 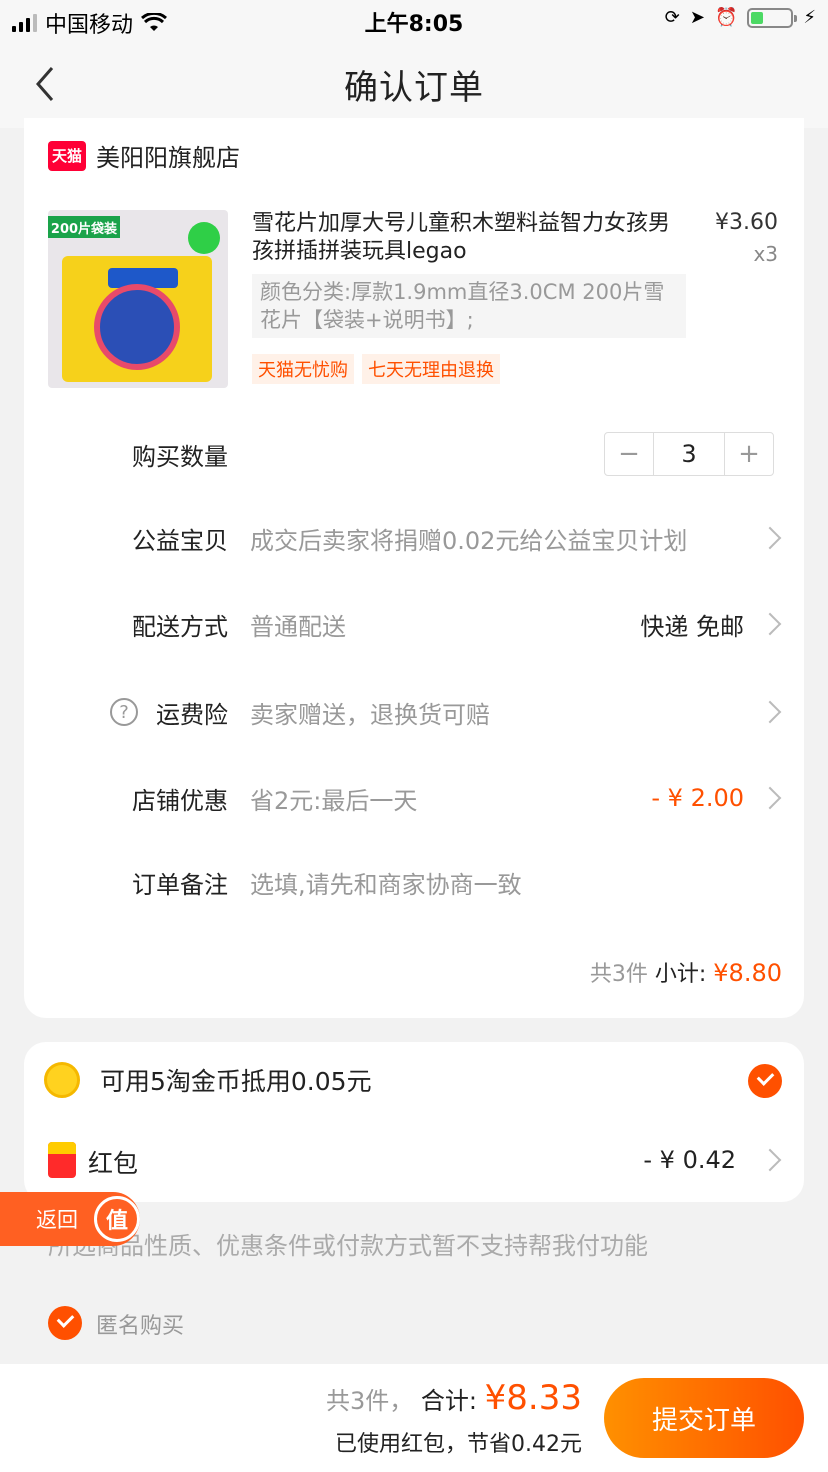 I want to click on delivery-label: 配送方式, so click(x=180, y=626).